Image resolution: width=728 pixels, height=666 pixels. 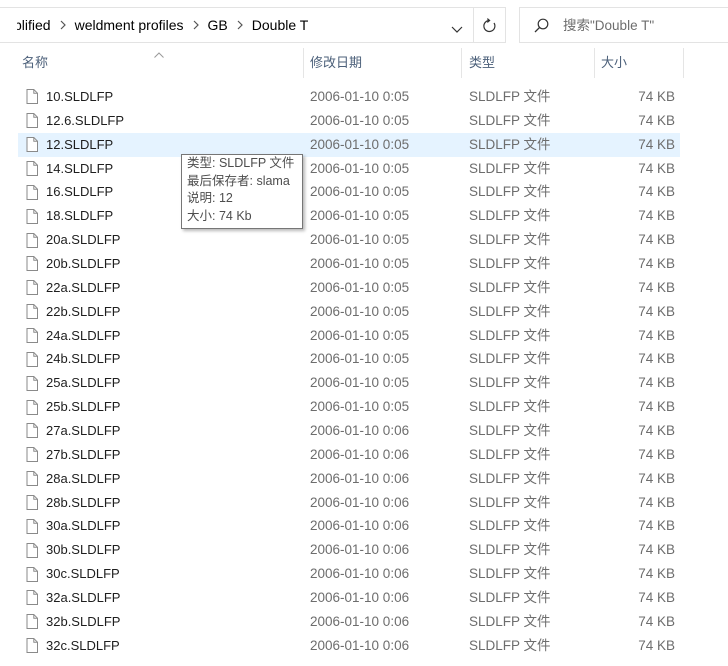 What do you see at coordinates (382, 63) in the screenshot?
I see `column-header-modified: 修改日期` at bounding box center [382, 63].